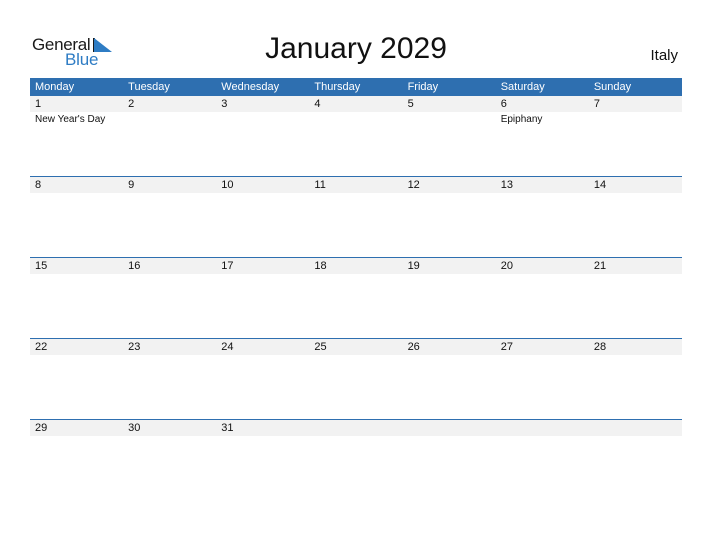 This screenshot has height=550, width=712. What do you see at coordinates (600, 185) in the screenshot?
I see `day-number: 14` at bounding box center [600, 185].